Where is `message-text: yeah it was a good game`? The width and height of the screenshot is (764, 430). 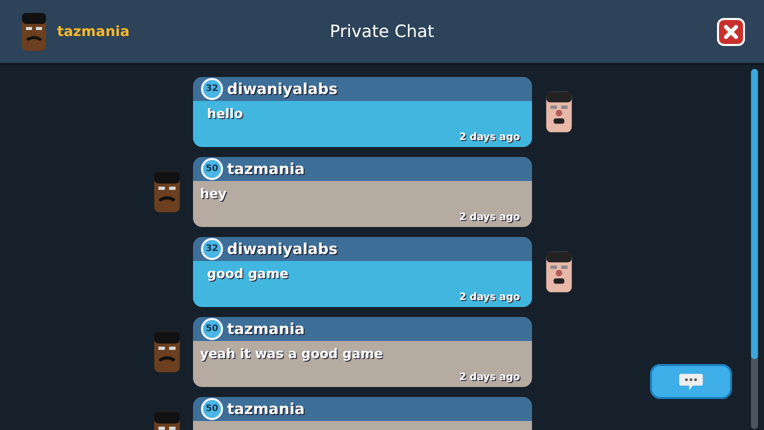
message-text: yeah it was a good game is located at coordinates (292, 354).